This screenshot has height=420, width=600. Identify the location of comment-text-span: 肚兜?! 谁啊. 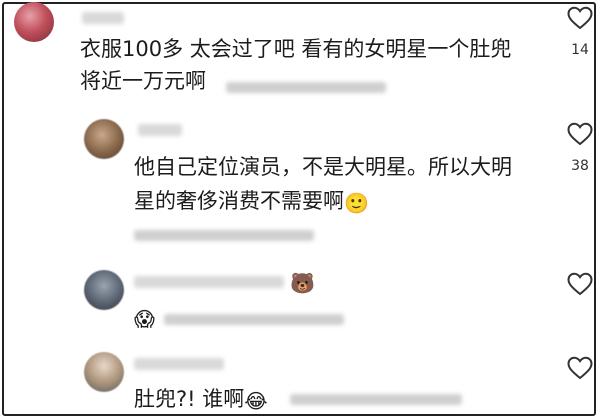
(189, 399).